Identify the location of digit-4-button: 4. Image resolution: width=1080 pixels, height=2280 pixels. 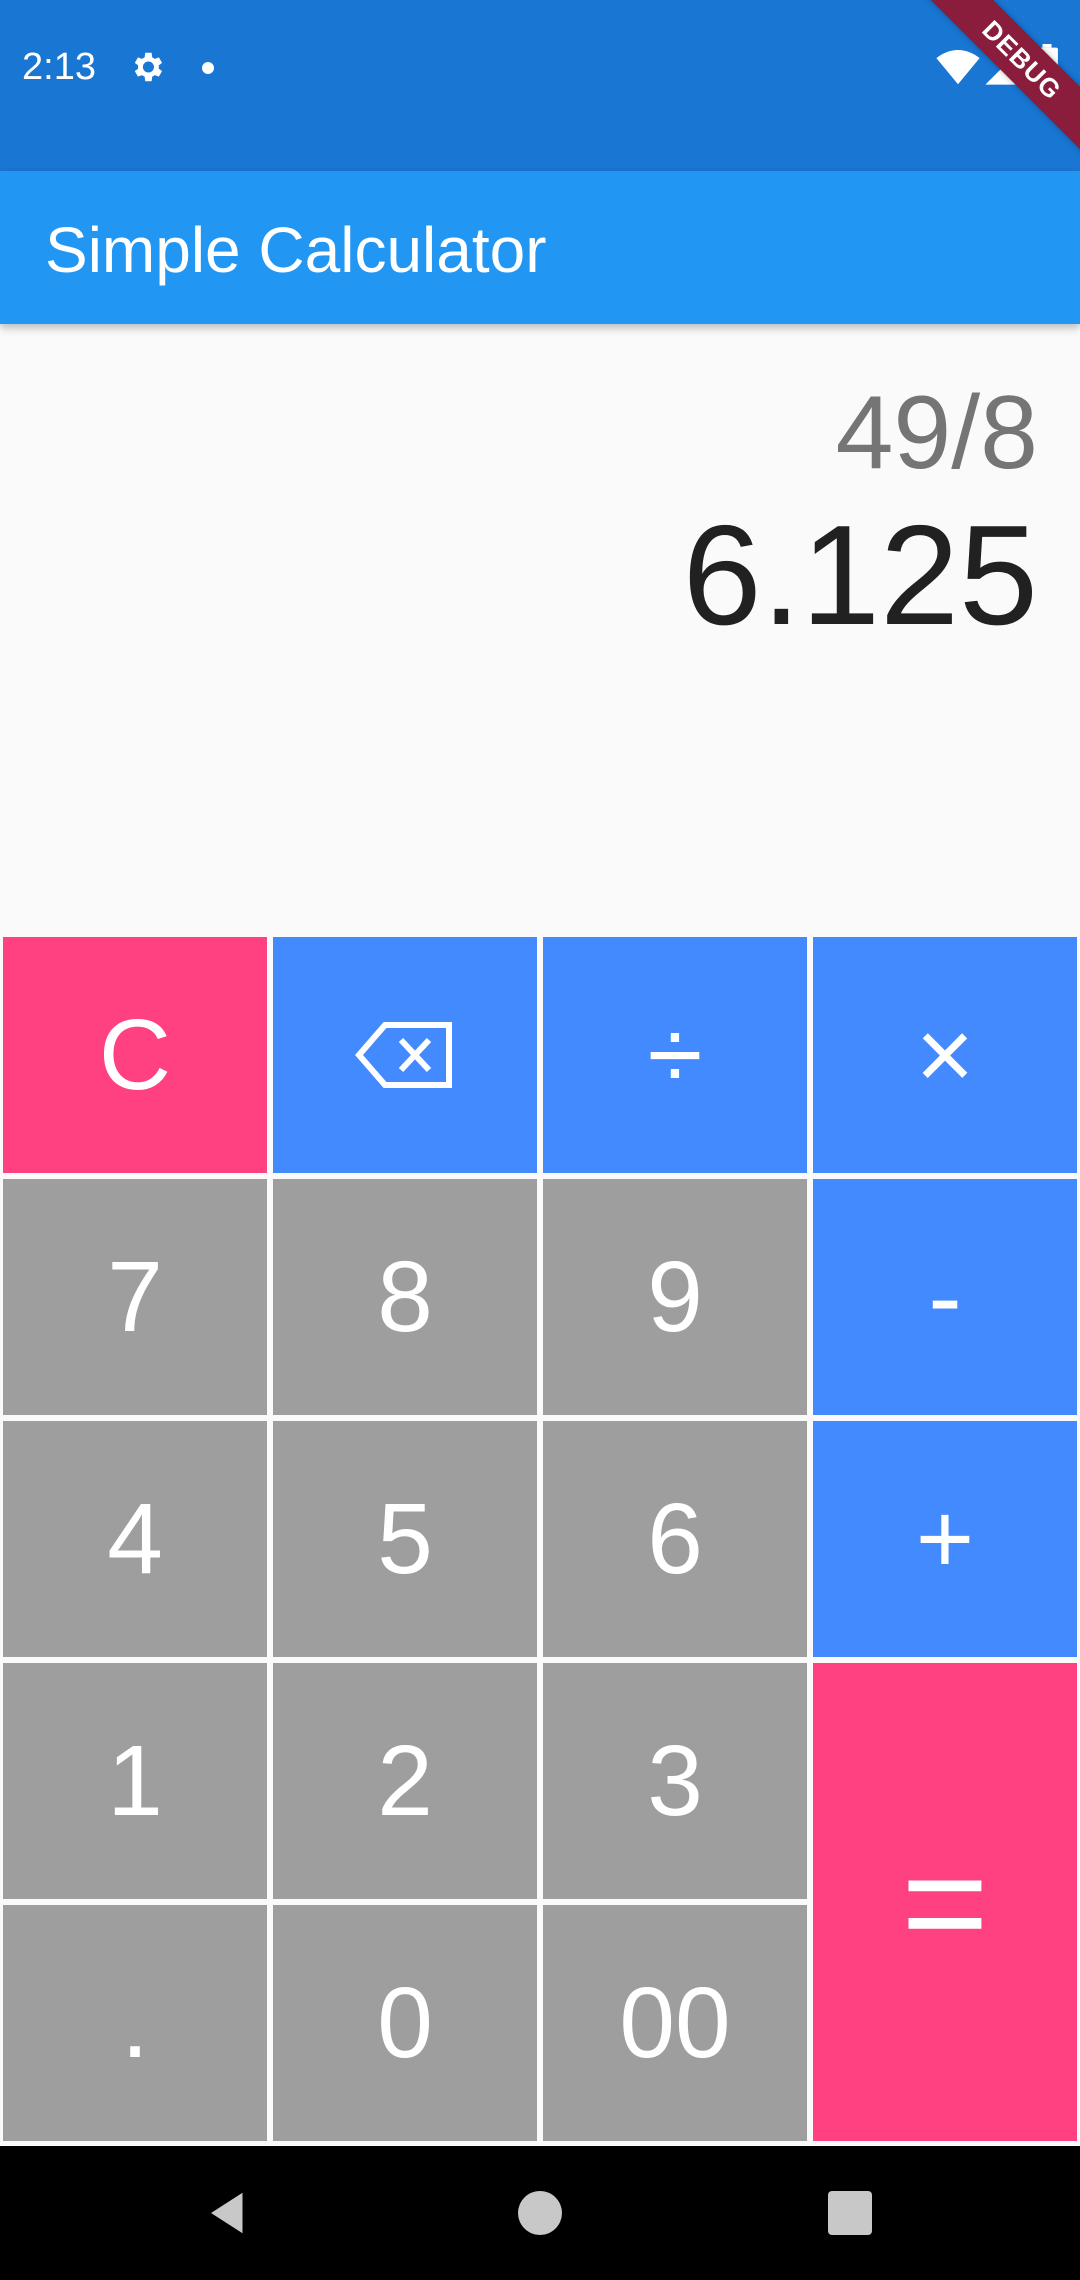
(135, 1539).